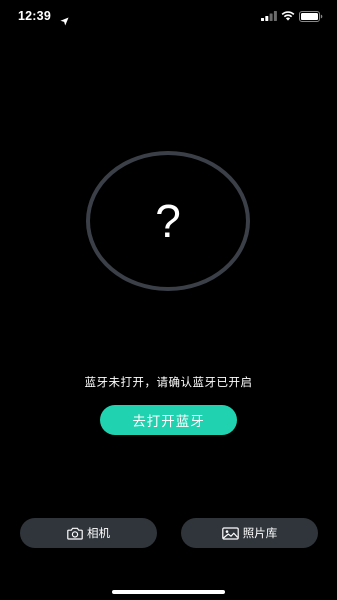 This screenshot has width=337, height=600. I want to click on photo-library-button: 照片库, so click(249, 533).